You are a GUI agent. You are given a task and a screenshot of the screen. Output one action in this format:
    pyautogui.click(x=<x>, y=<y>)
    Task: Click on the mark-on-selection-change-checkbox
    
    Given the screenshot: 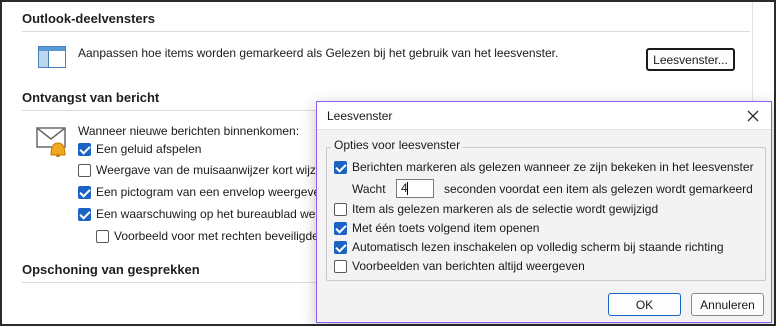 What is the action you would take?
    pyautogui.click(x=340, y=209)
    